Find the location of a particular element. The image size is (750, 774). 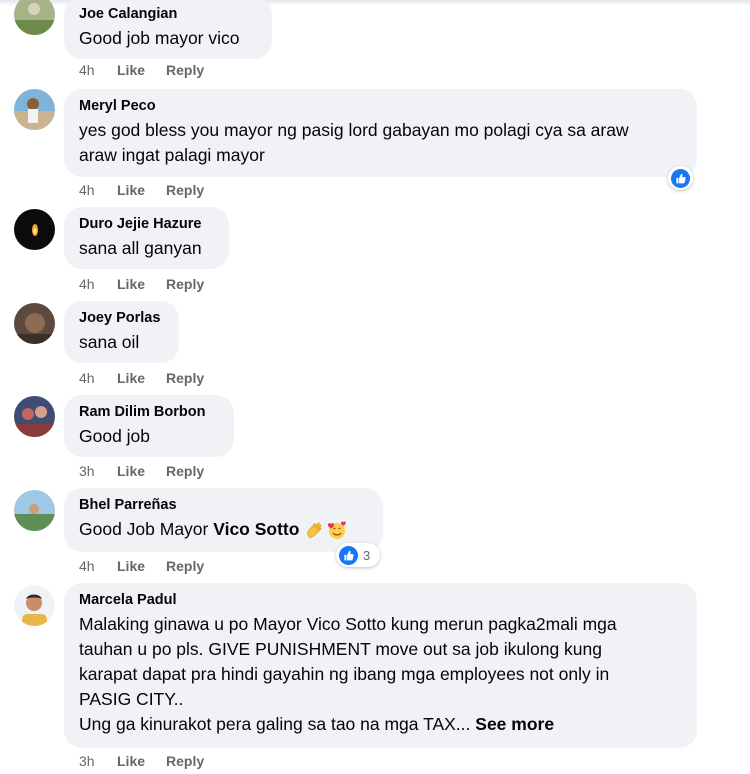

comment-text-plain: Good Job Mayor is located at coordinates (146, 529).